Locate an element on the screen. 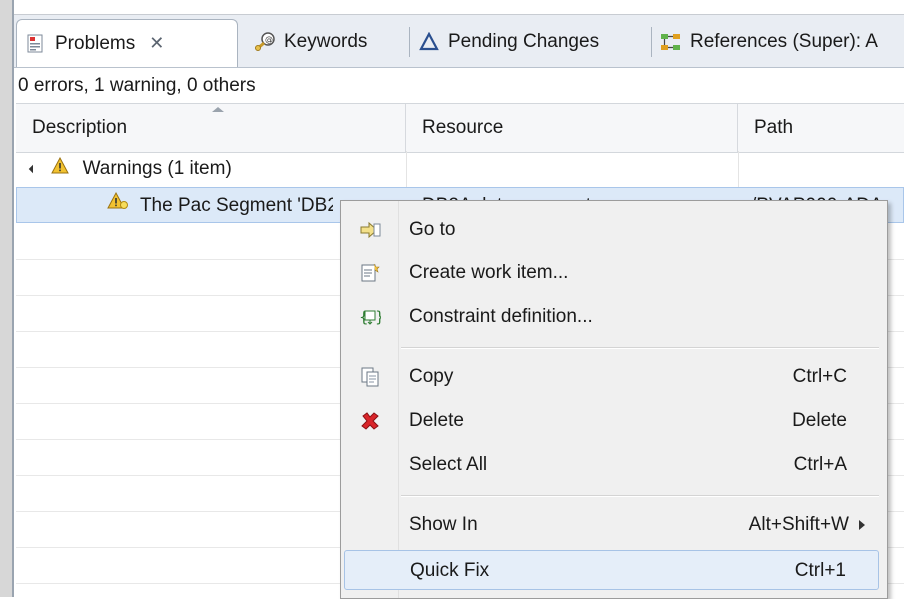  tab-problems: Problems ✕ is located at coordinates (127, 43).